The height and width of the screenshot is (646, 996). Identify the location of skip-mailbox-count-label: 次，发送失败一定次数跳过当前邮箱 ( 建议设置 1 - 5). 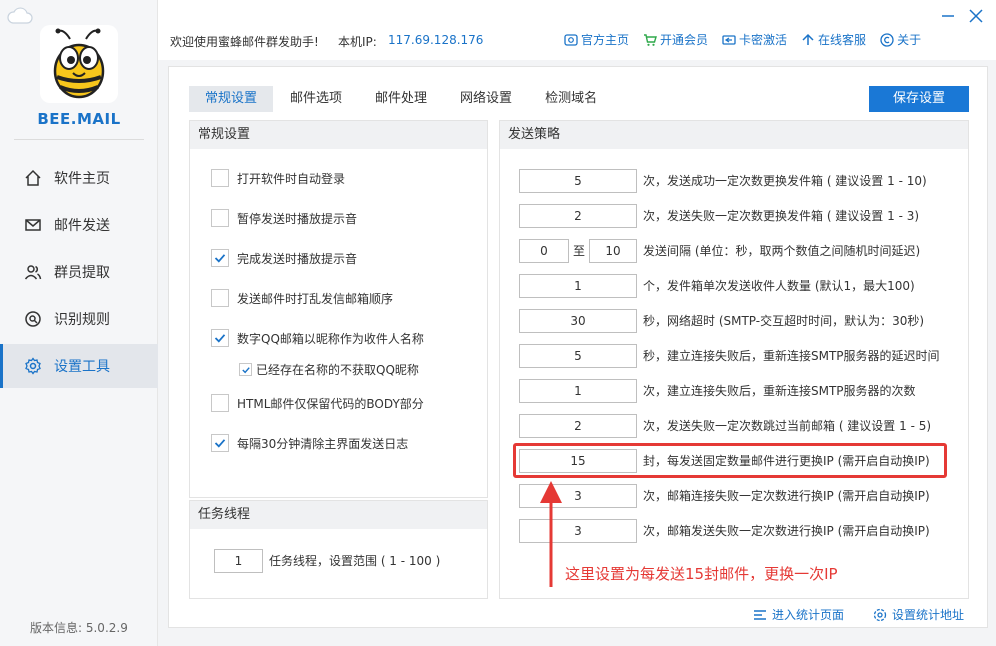
(787, 426).